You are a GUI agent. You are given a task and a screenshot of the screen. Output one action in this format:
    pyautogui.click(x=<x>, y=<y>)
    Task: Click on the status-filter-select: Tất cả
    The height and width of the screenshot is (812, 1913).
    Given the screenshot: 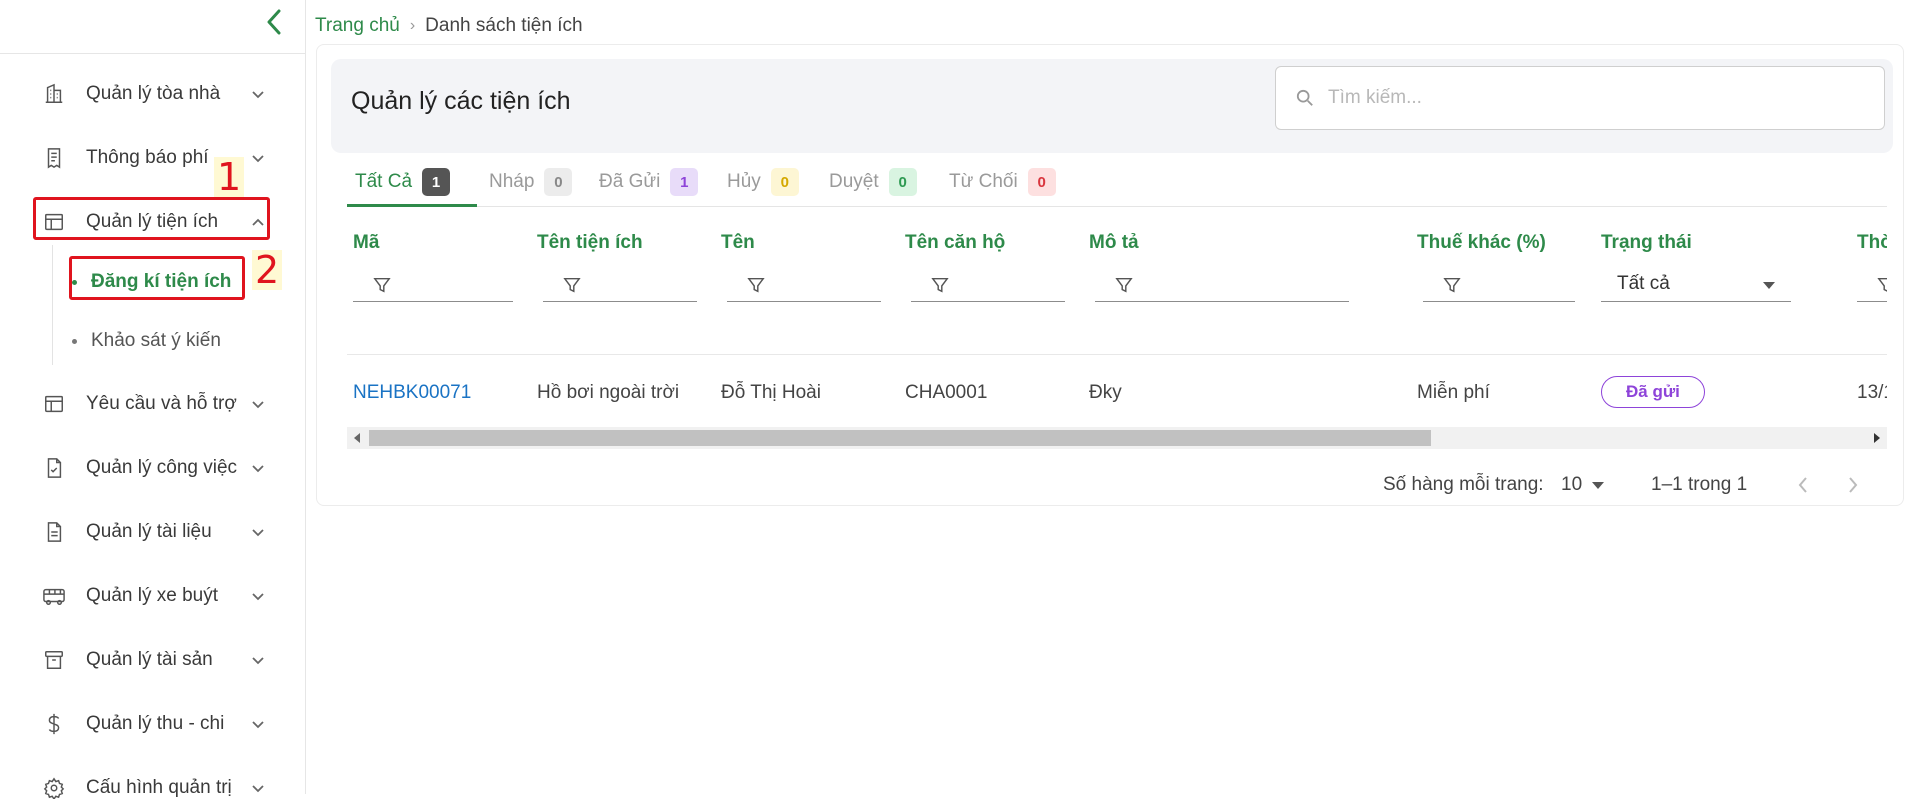 What is the action you would take?
    pyautogui.click(x=1696, y=285)
    